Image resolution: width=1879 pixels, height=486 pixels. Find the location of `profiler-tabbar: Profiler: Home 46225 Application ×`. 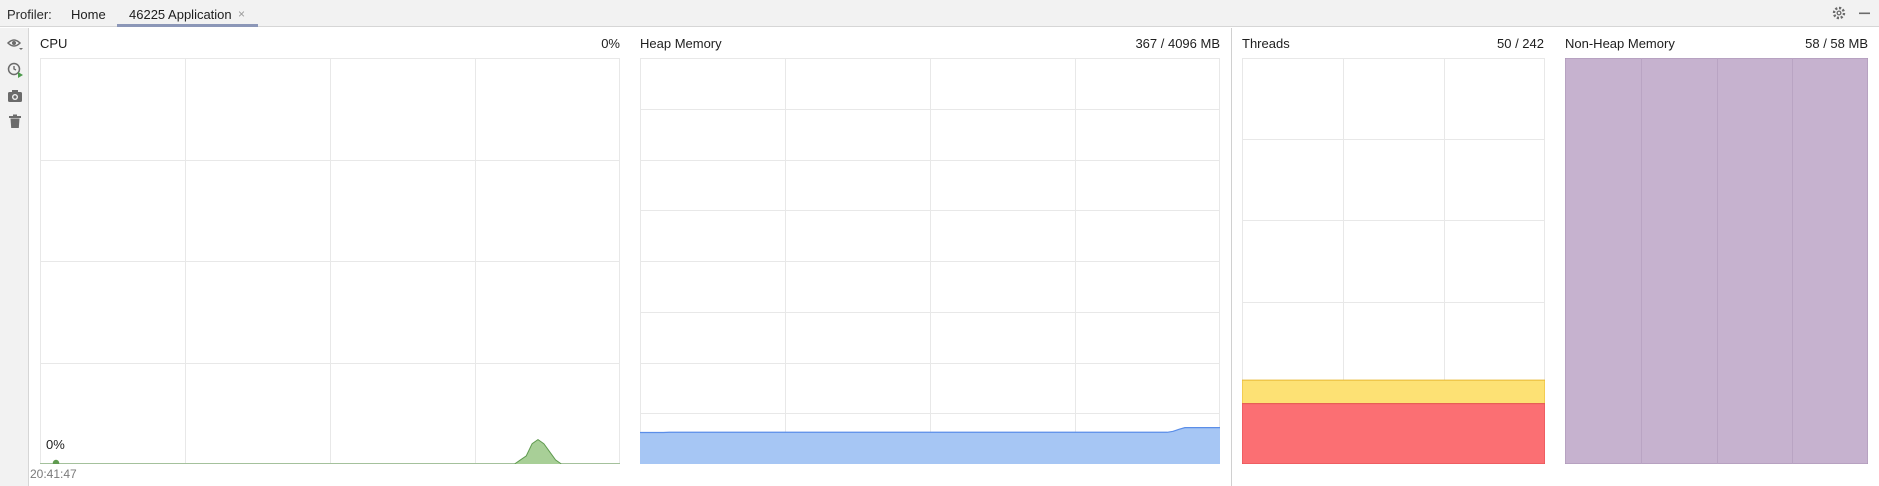

profiler-tabbar: Profiler: Home 46225 Application × is located at coordinates (939, 13).